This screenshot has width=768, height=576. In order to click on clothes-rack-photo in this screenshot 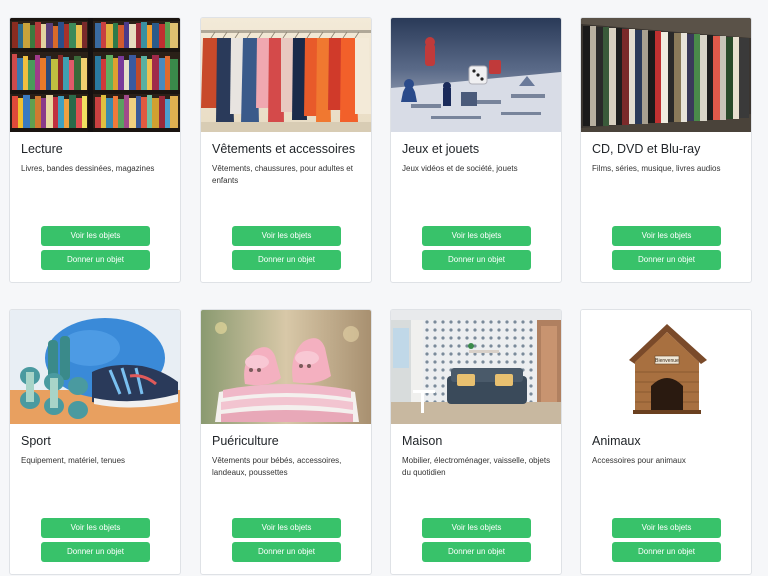, I will do `click(286, 75)`.